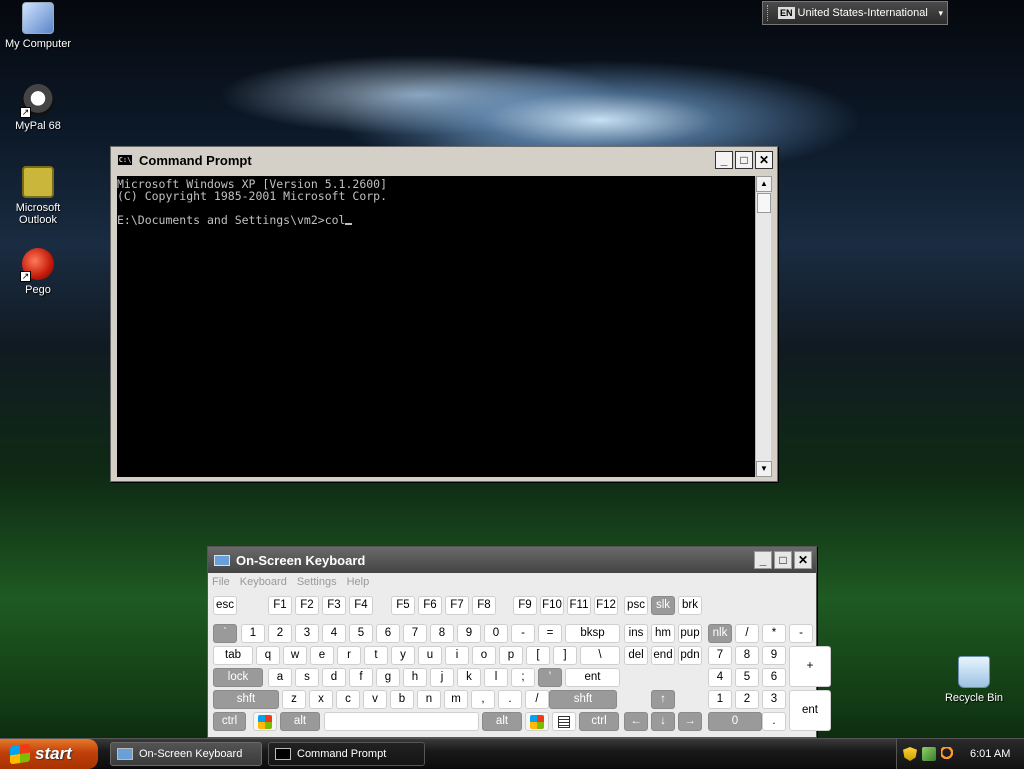 Image resolution: width=1024 pixels, height=769 pixels. Describe the element at coordinates (720, 677) in the screenshot. I see `key-3-13: 4` at that location.